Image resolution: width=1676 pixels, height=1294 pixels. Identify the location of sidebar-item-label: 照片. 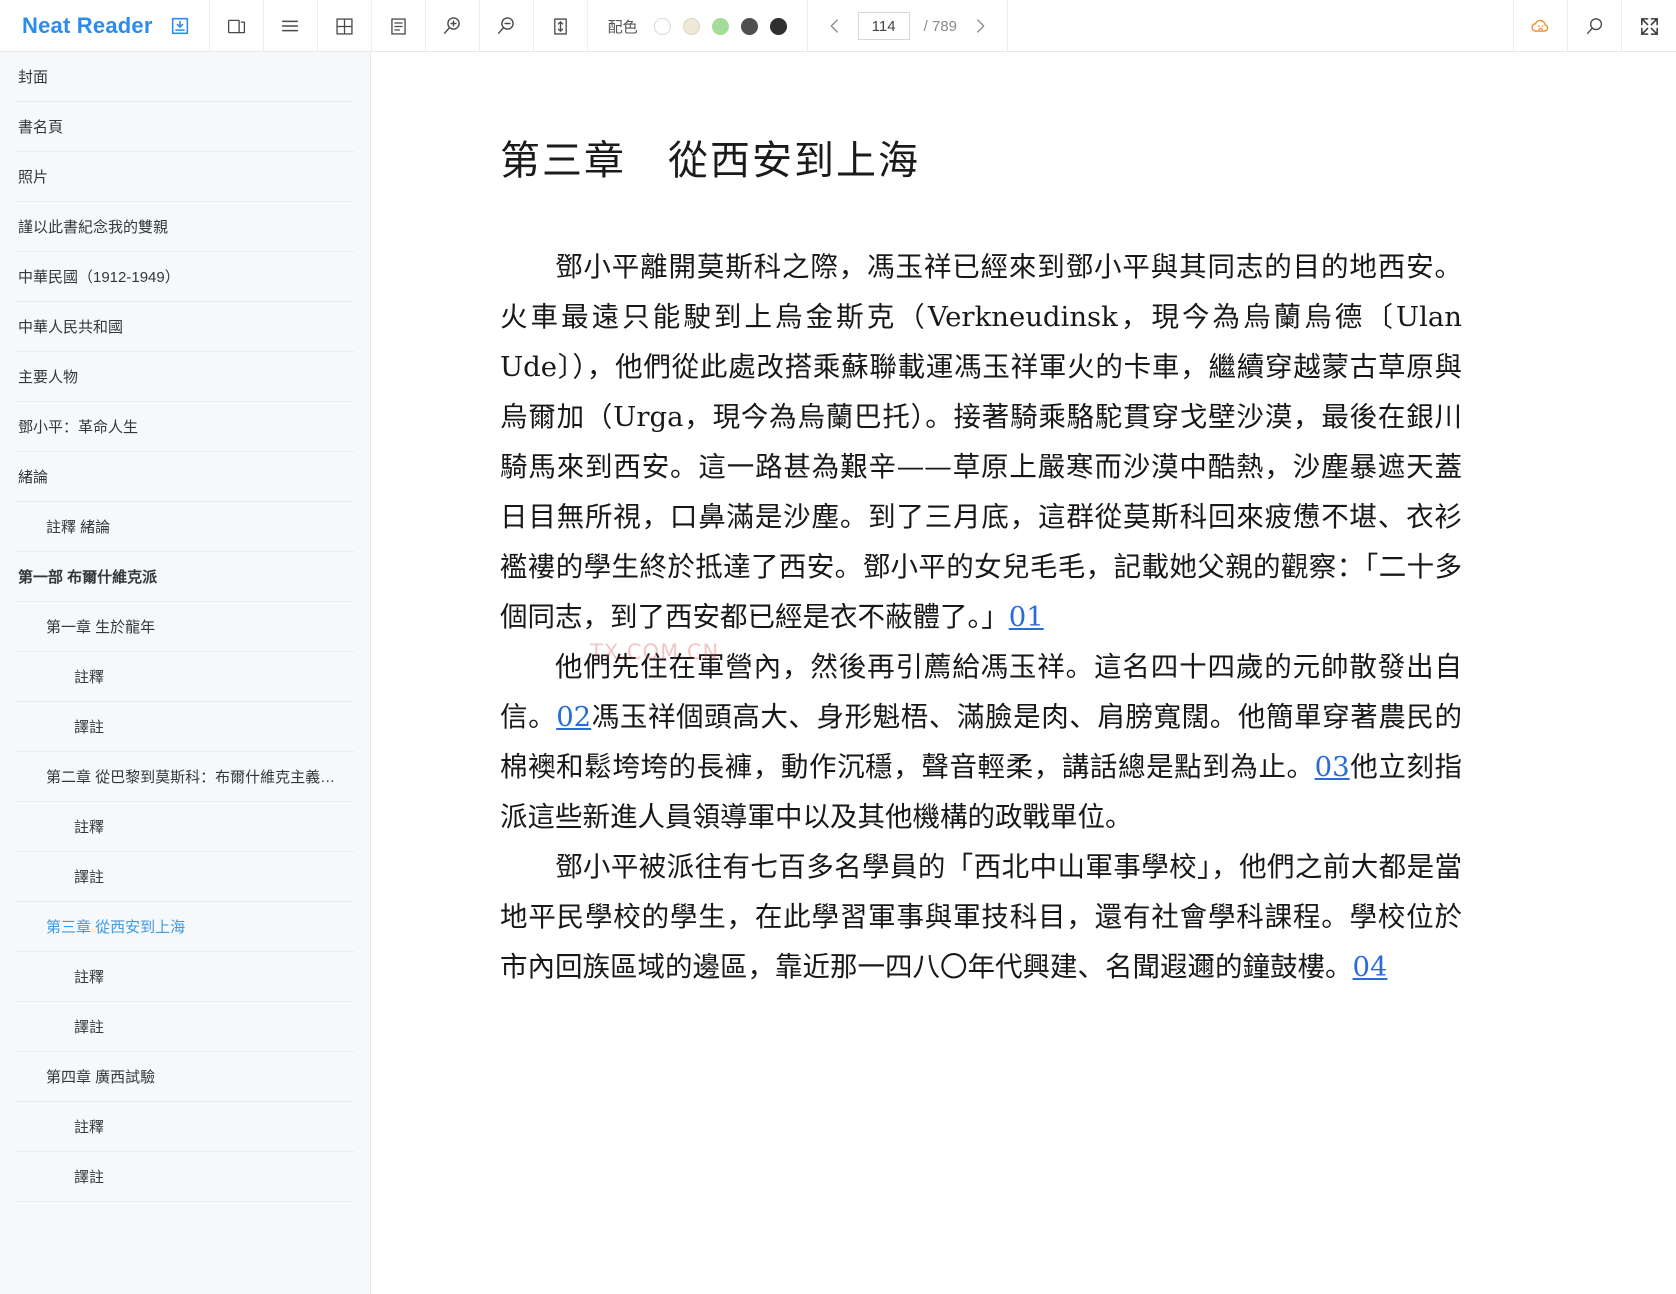
(33, 177).